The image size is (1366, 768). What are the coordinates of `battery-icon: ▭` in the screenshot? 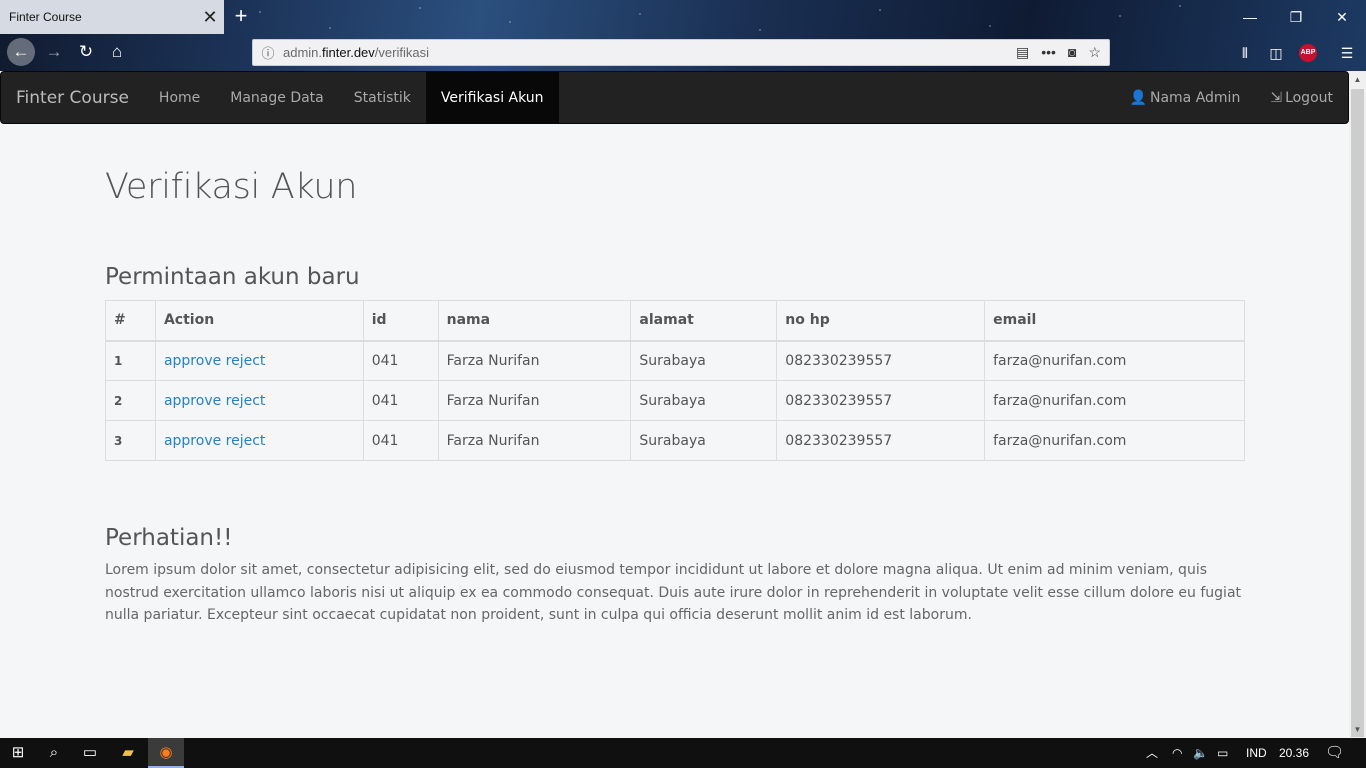 It's located at (1222, 753).